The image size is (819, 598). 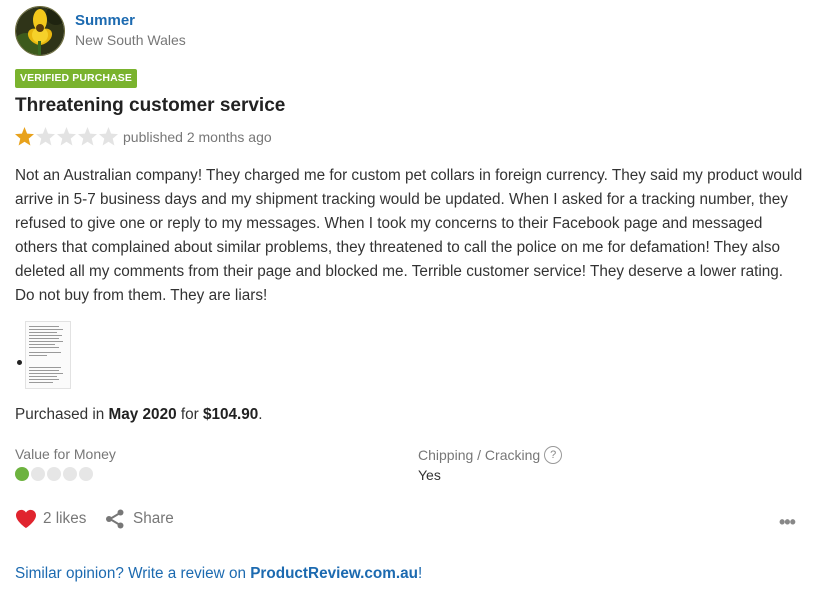 I want to click on author-location: New South Wales, so click(x=130, y=40).